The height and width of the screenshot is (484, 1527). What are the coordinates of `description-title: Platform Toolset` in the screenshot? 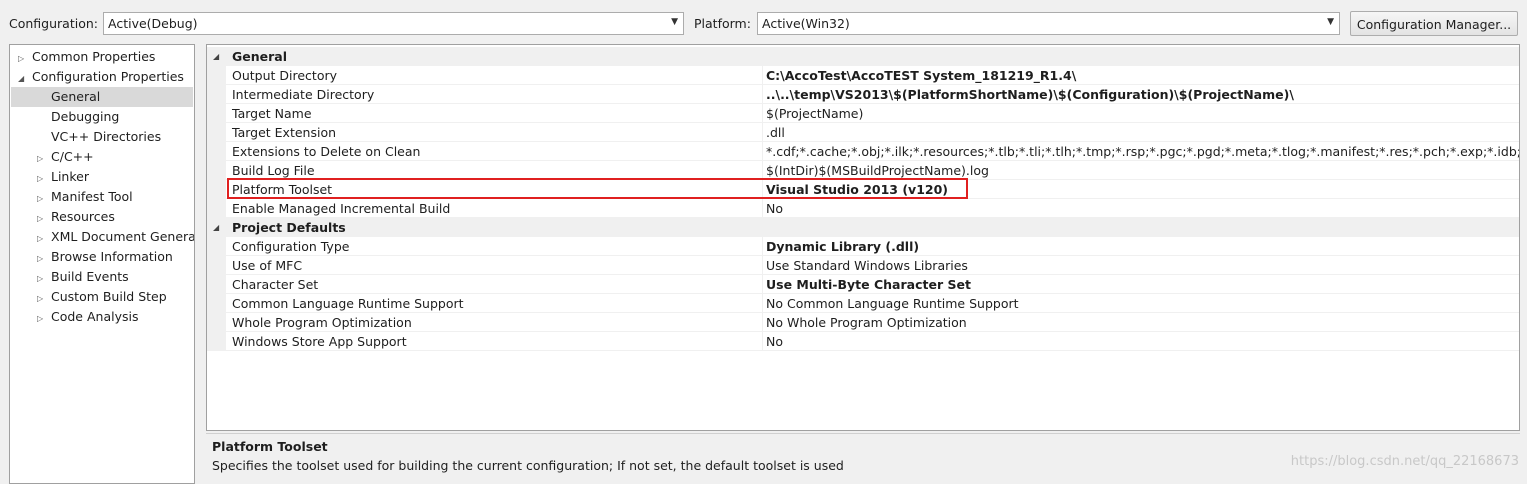 It's located at (270, 446).